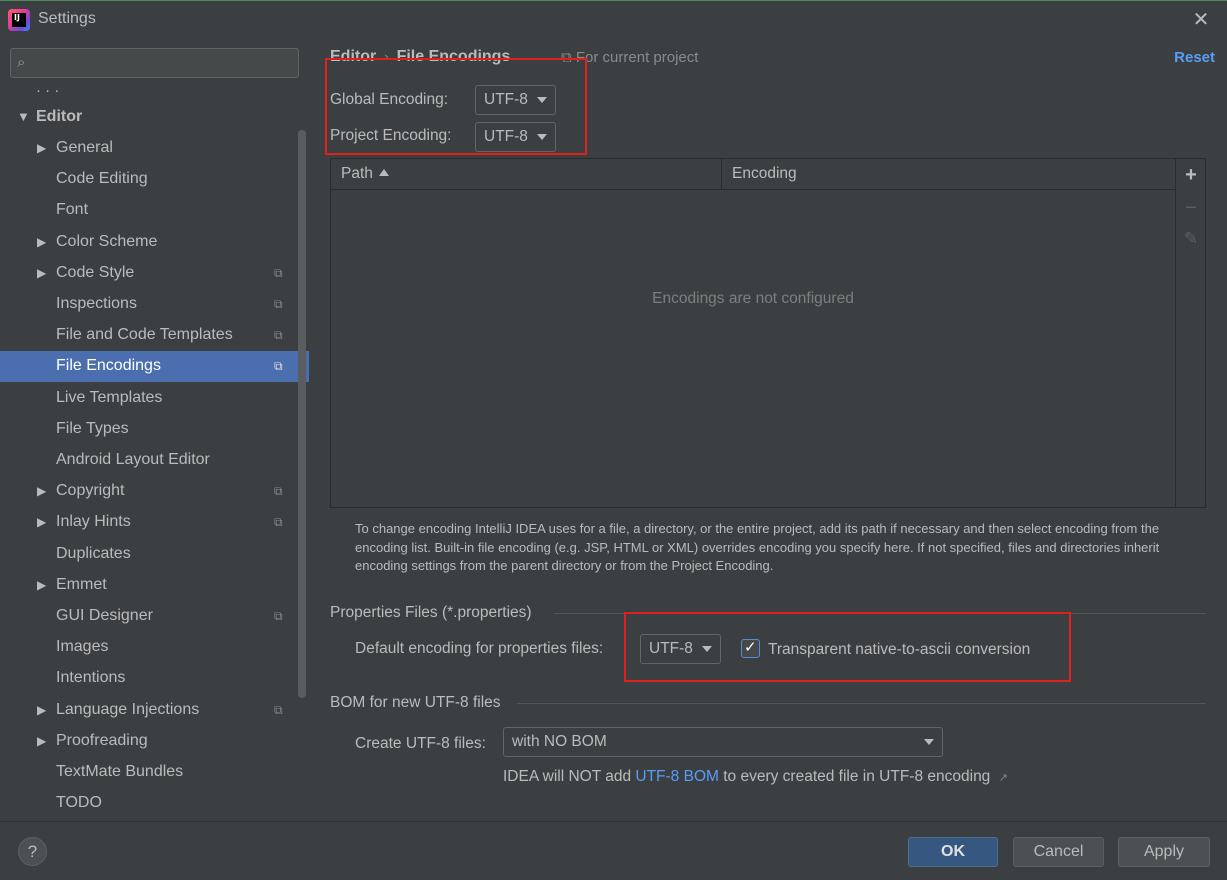 The width and height of the screenshot is (1227, 880). Describe the element at coordinates (144, 334) in the screenshot. I see `sidebar-item-label: File and Code Templates` at that location.